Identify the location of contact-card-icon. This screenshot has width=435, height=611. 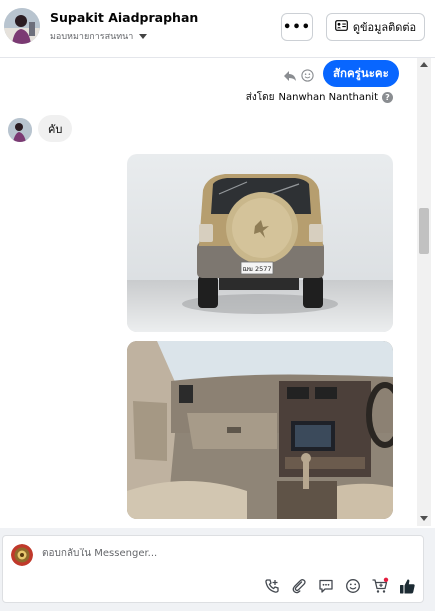
(341, 27).